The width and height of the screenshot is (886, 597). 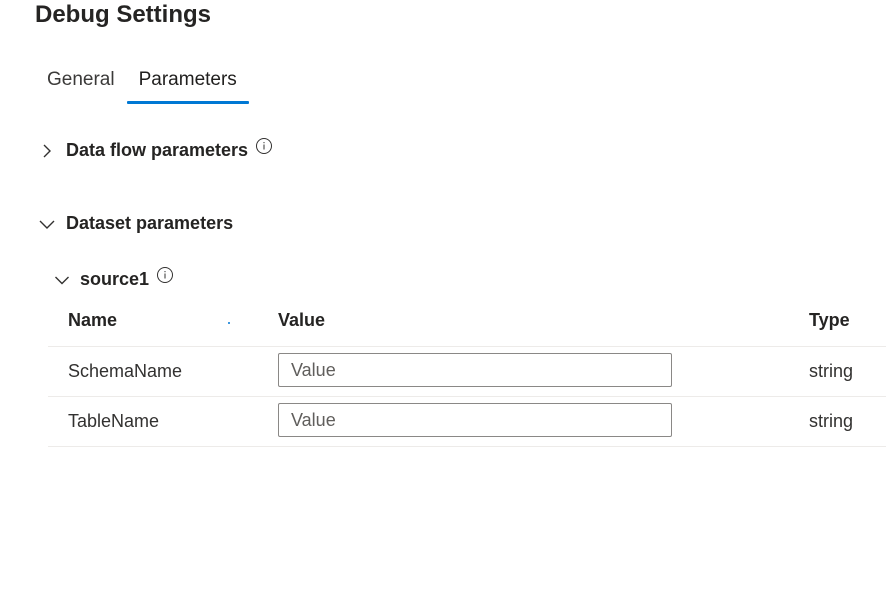 I want to click on source1-header: source1, so click(x=114, y=278).